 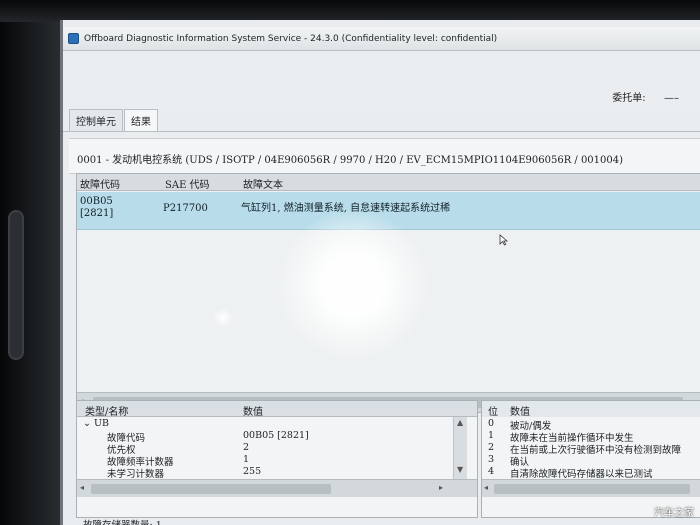 I want to click on legend-position: 0, so click(x=491, y=423).